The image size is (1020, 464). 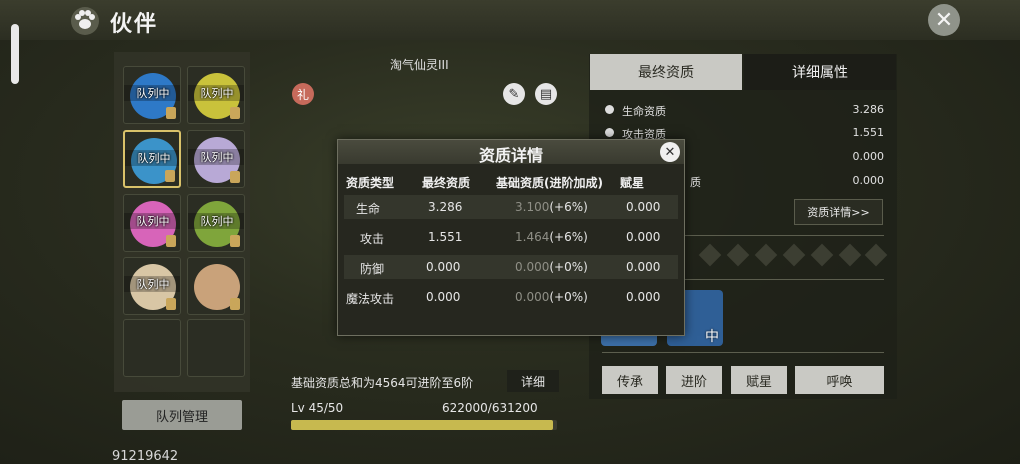 I want to click on column-header: 赋星, so click(x=632, y=183).